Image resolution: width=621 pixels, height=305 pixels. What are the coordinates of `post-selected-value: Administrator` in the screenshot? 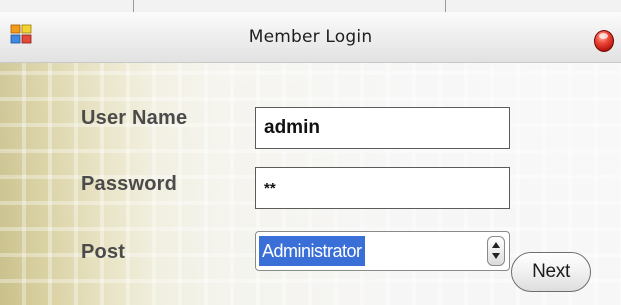 It's located at (312, 251).